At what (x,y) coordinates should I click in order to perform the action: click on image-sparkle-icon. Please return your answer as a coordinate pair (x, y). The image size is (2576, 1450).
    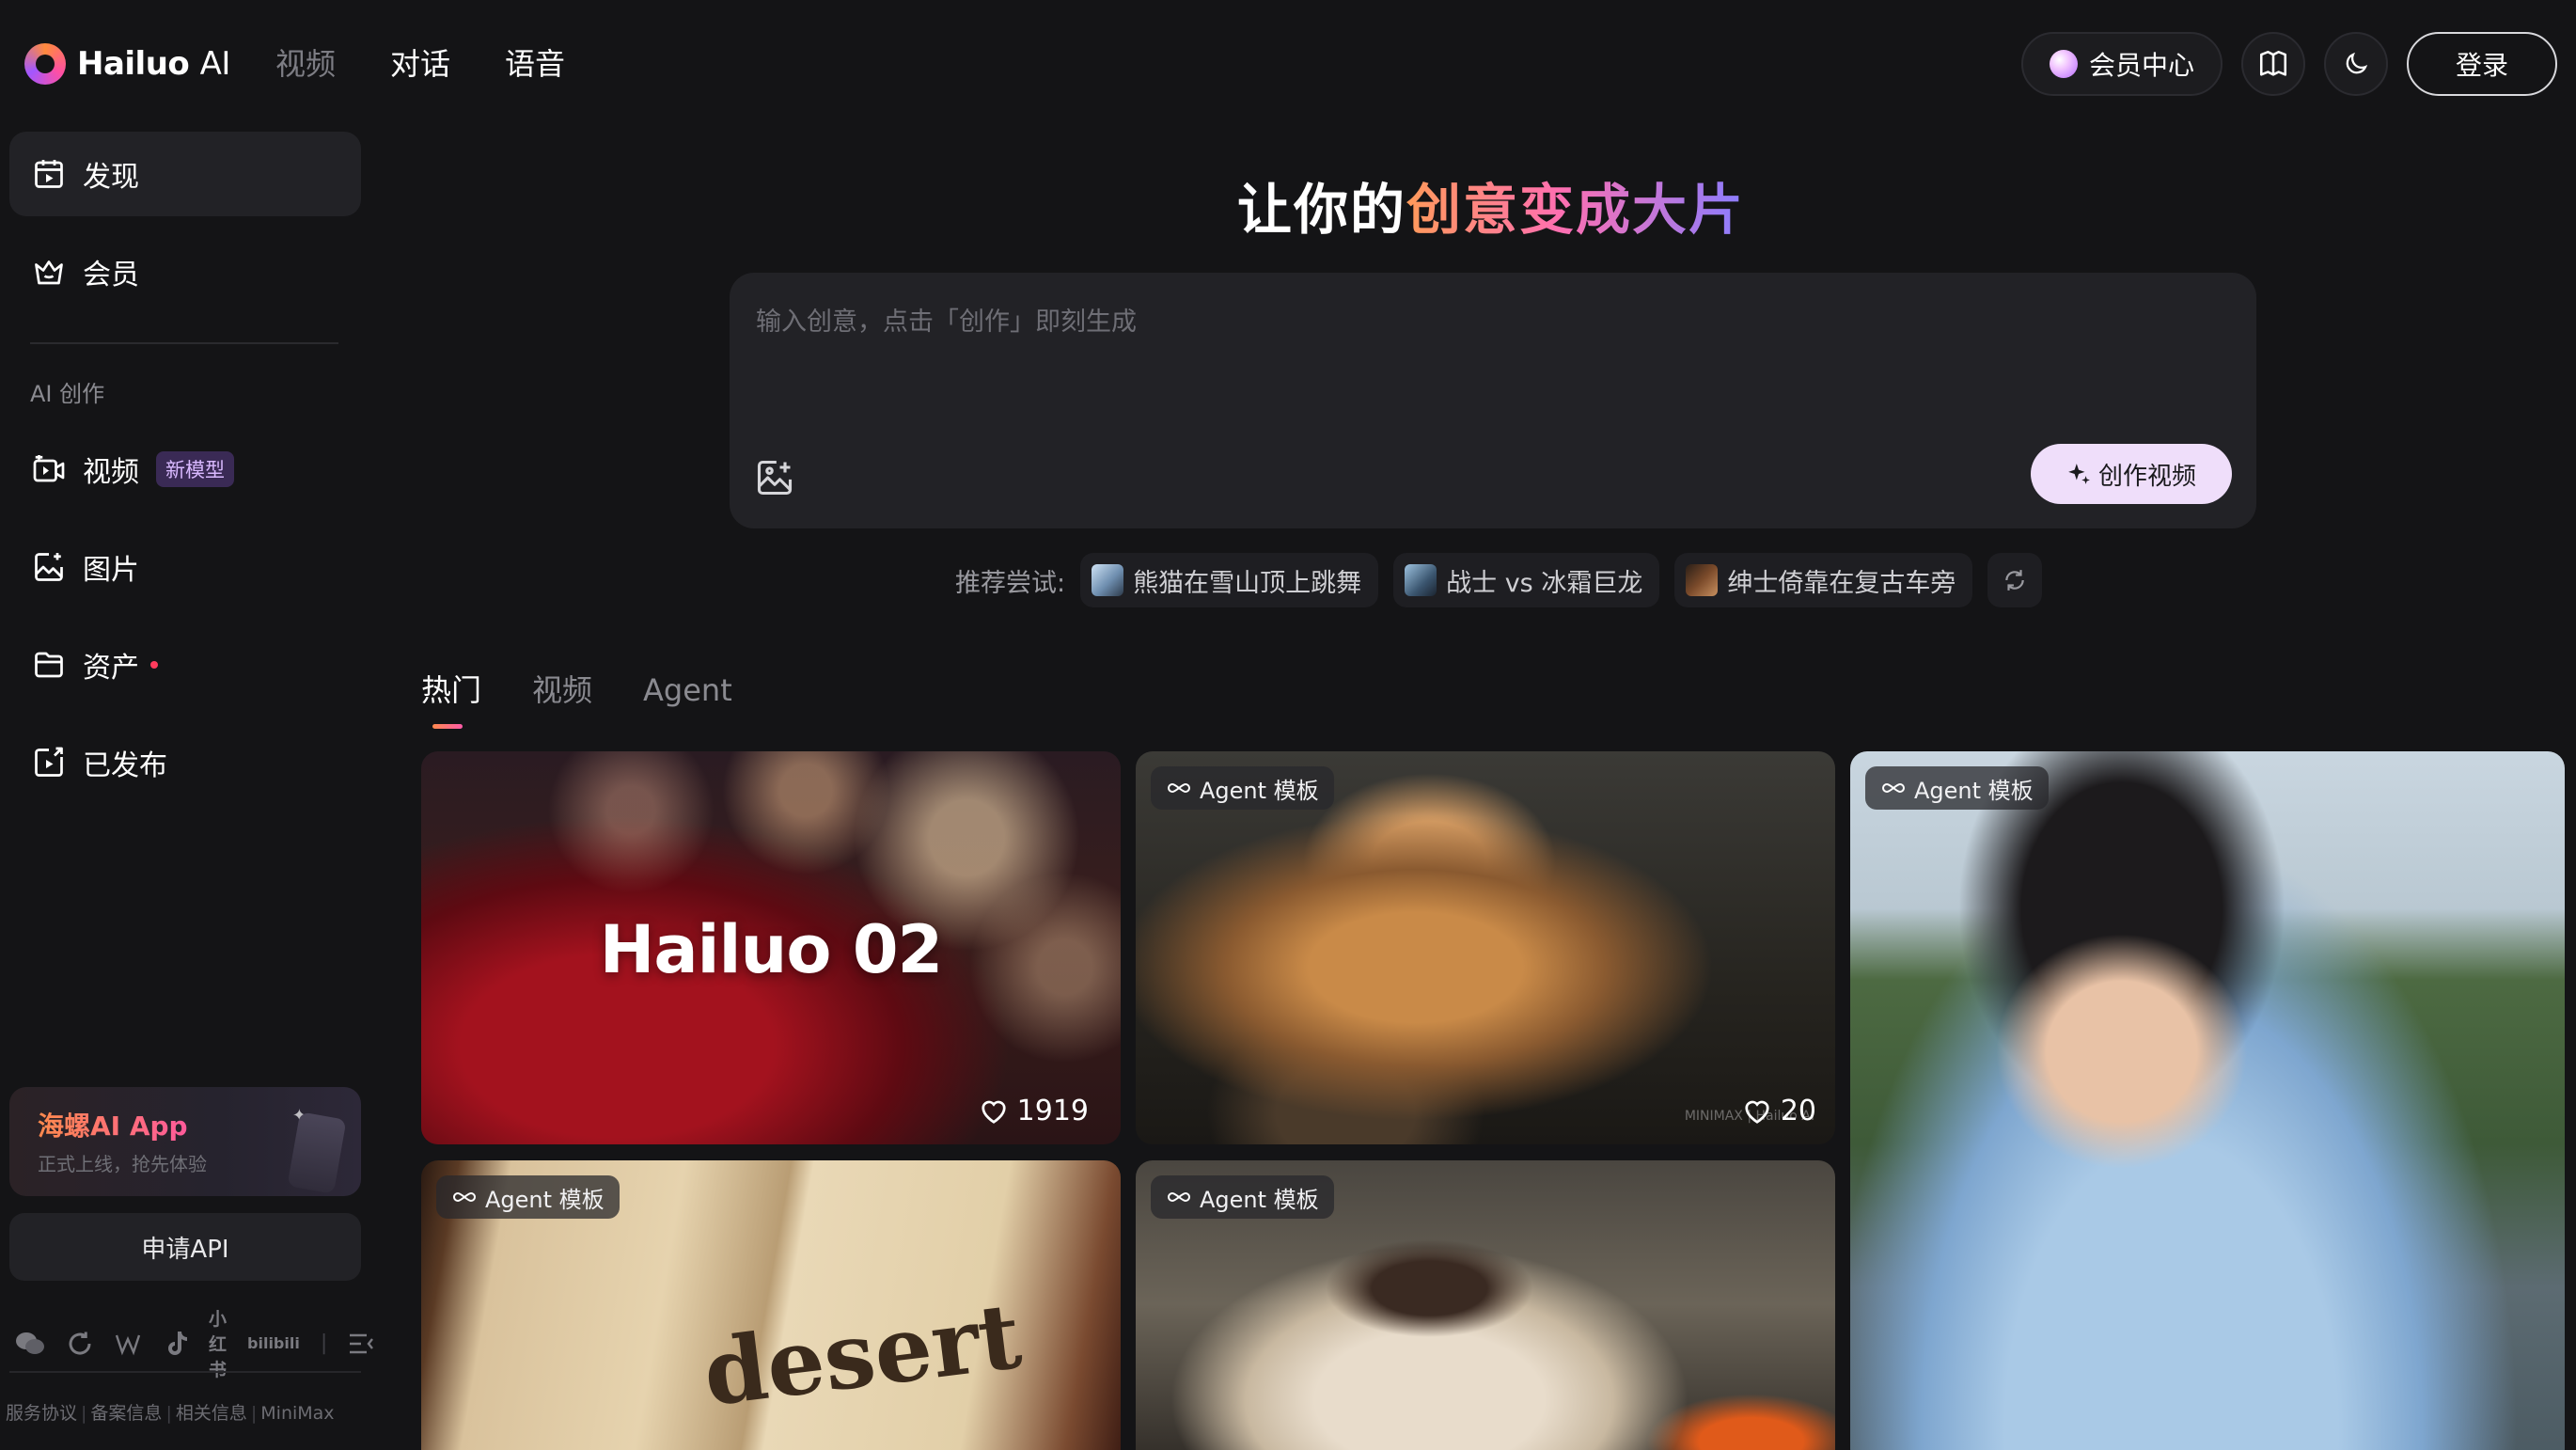
    Looking at the image, I should click on (49, 567).